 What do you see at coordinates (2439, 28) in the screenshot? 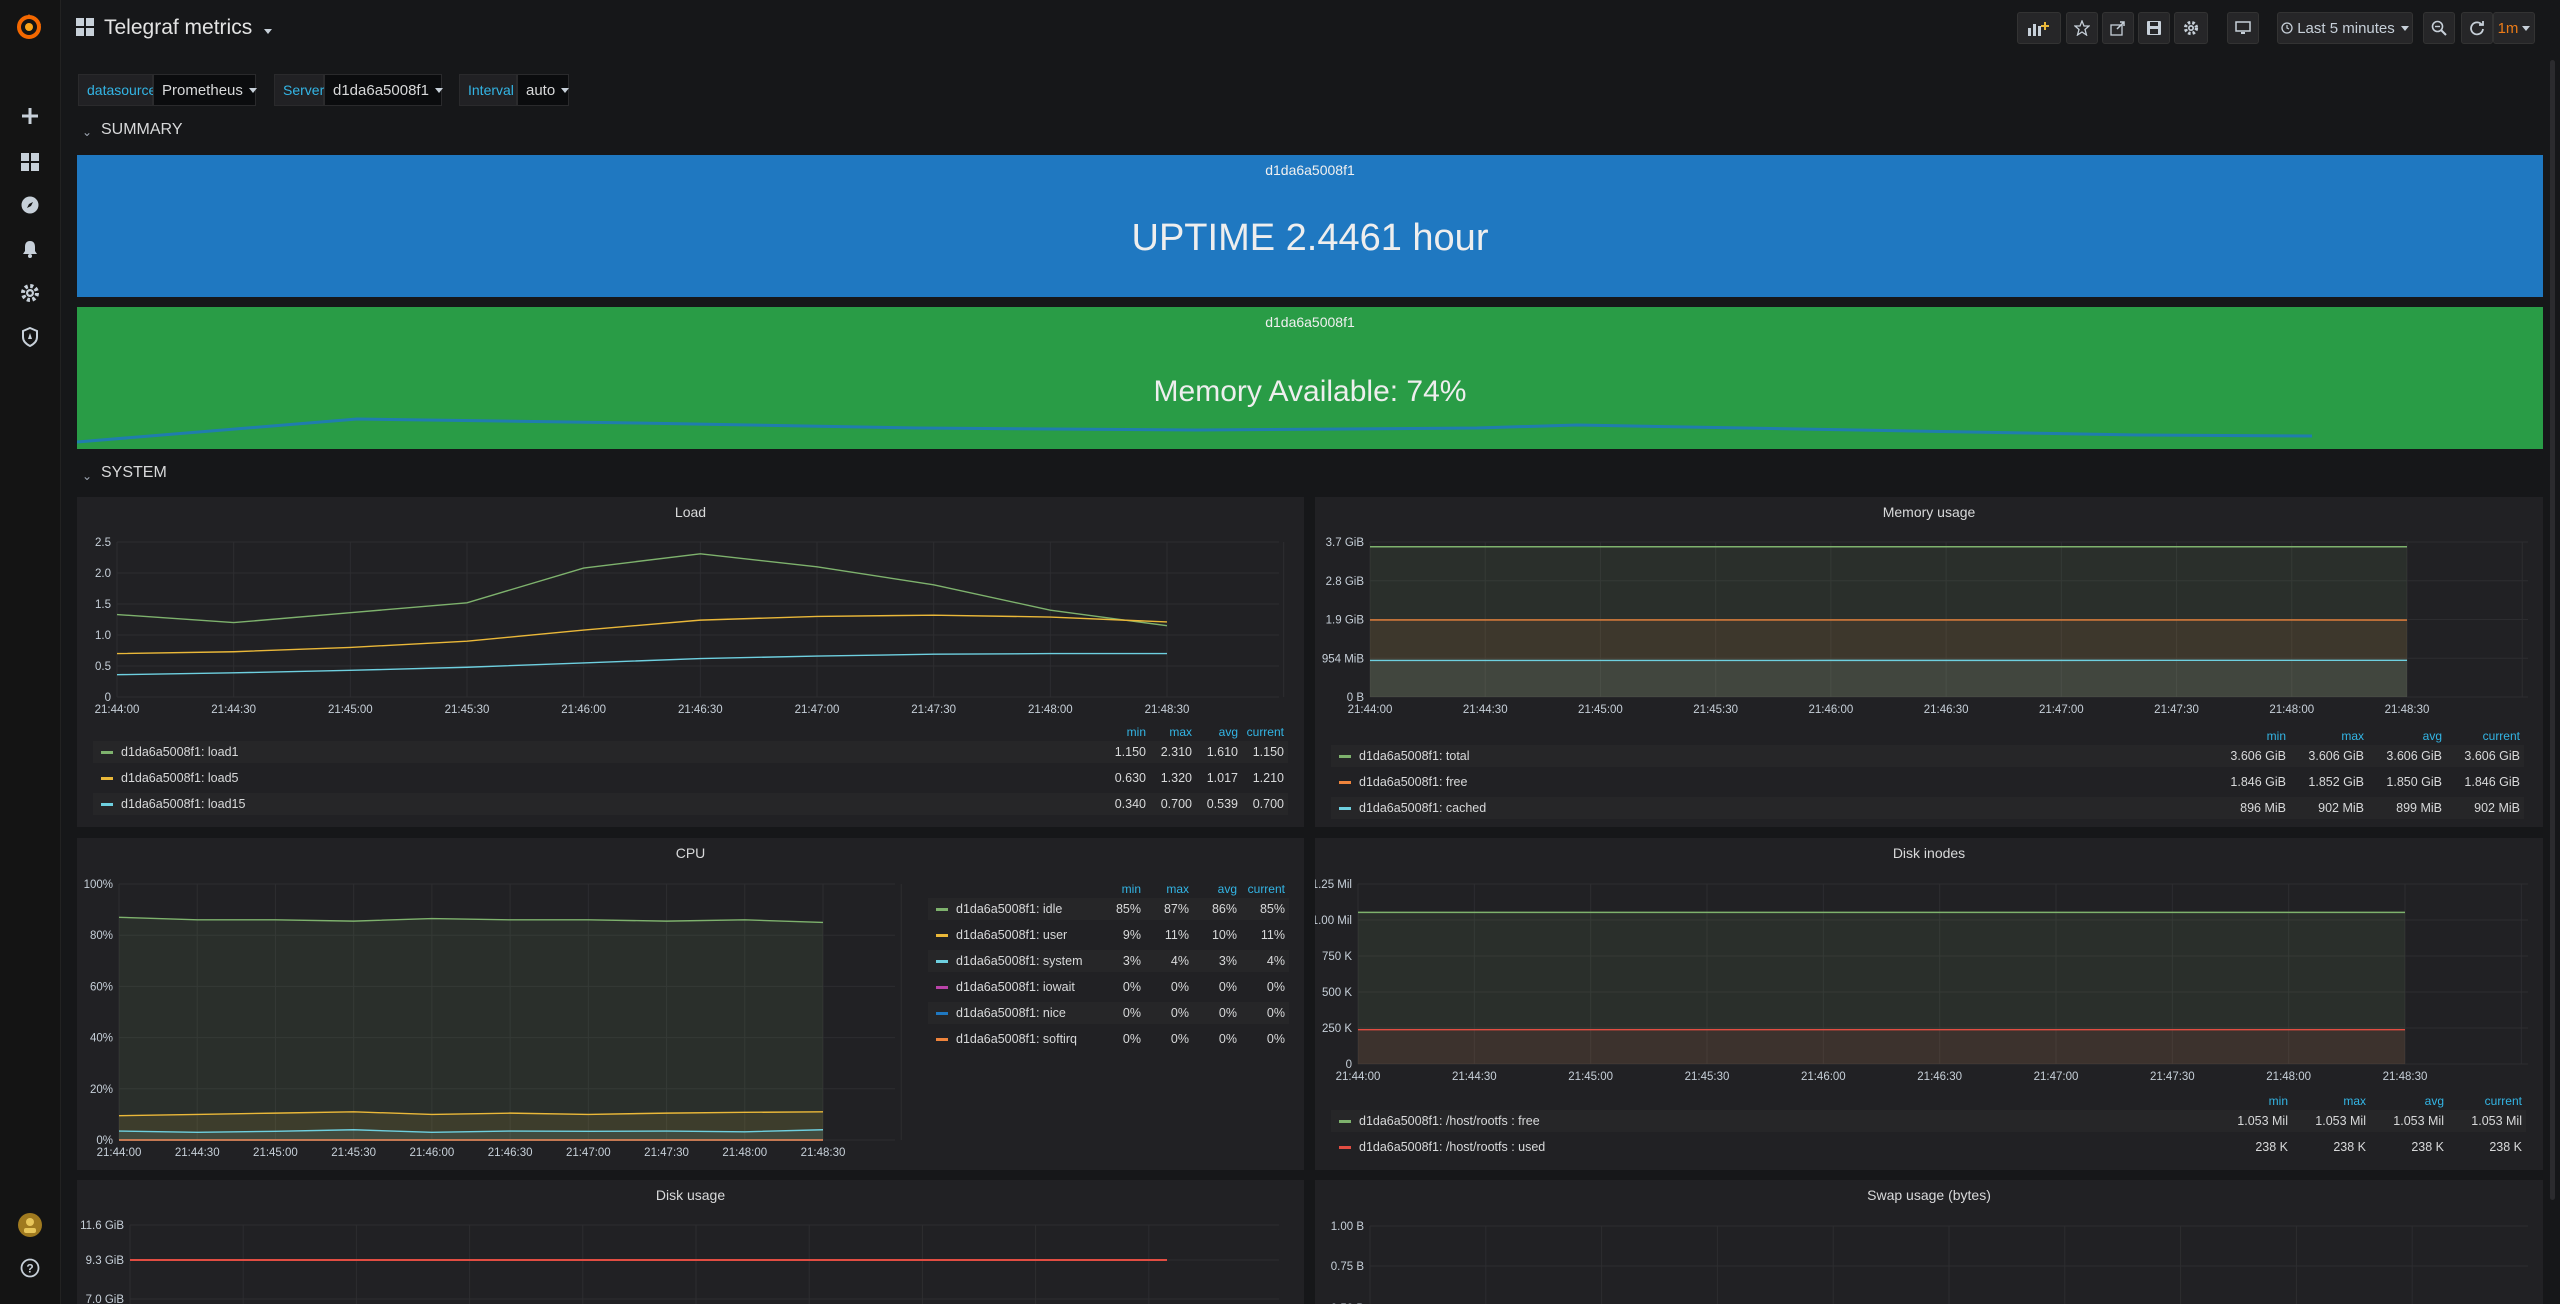
I see `zoom-out-button` at bounding box center [2439, 28].